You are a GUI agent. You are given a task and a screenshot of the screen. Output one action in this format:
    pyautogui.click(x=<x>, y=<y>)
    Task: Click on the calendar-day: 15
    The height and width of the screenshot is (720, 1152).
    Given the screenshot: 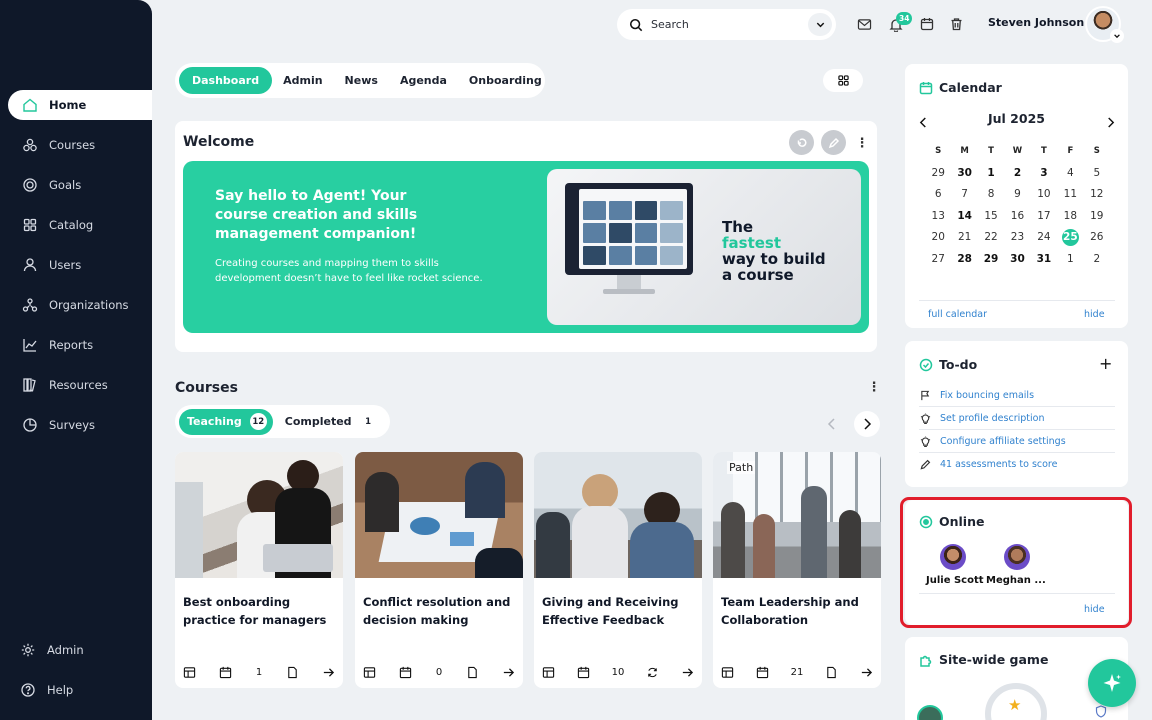 What is the action you would take?
    pyautogui.click(x=991, y=217)
    